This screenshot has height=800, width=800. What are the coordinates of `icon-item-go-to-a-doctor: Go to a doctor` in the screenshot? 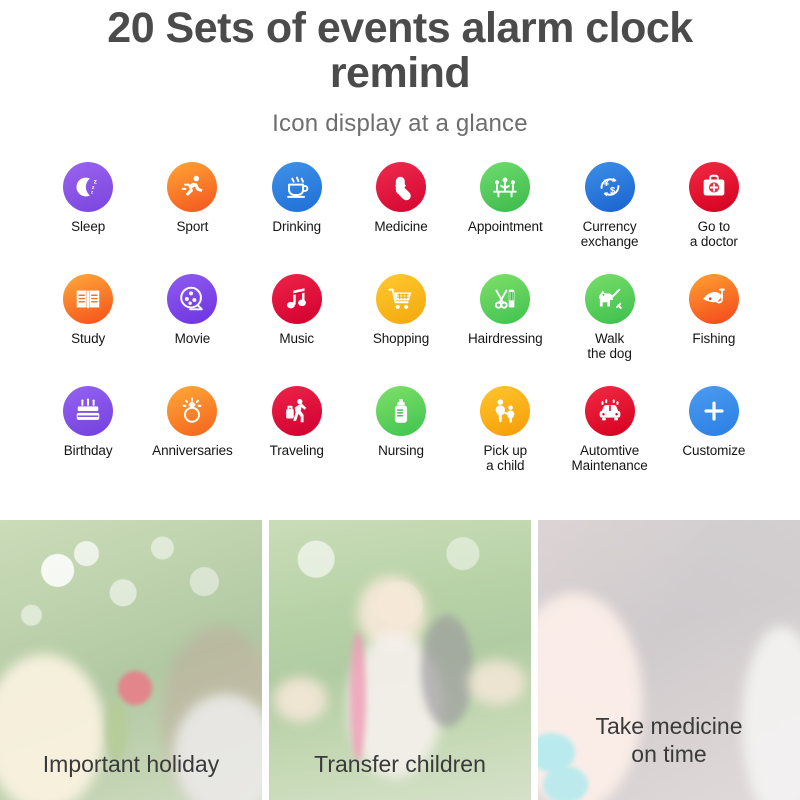 It's located at (714, 213).